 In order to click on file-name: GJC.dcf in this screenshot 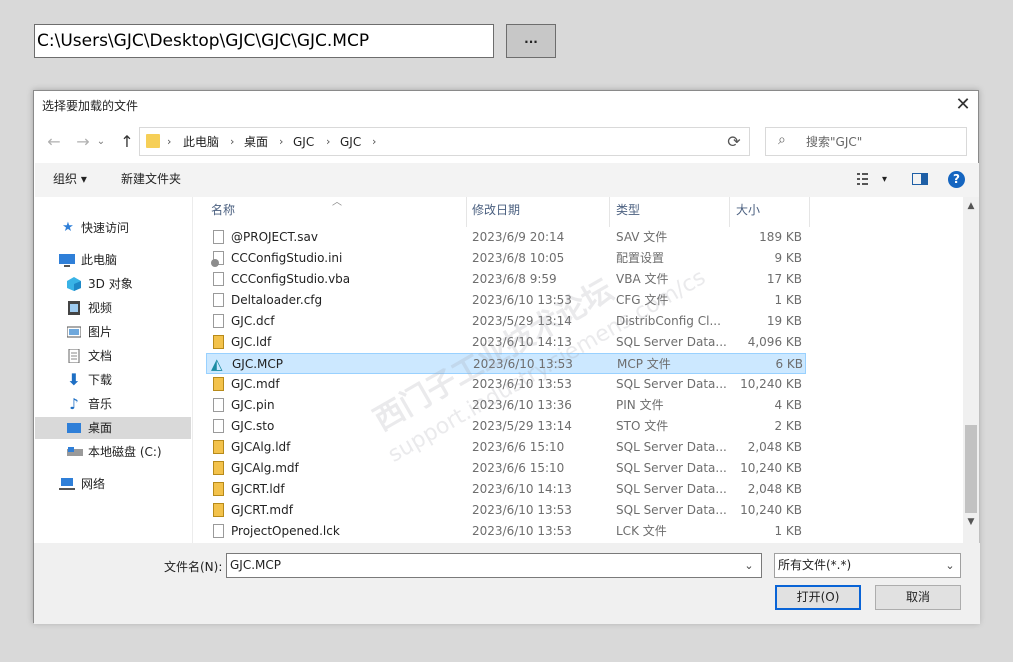, I will do `click(253, 321)`.